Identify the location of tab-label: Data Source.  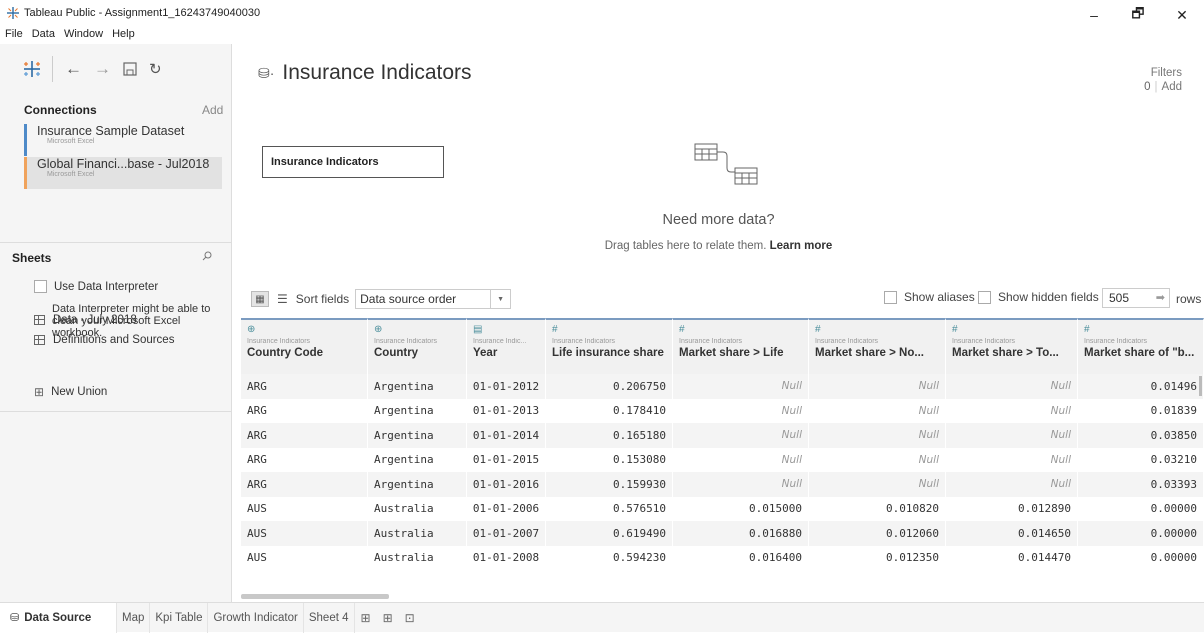
(58, 617).